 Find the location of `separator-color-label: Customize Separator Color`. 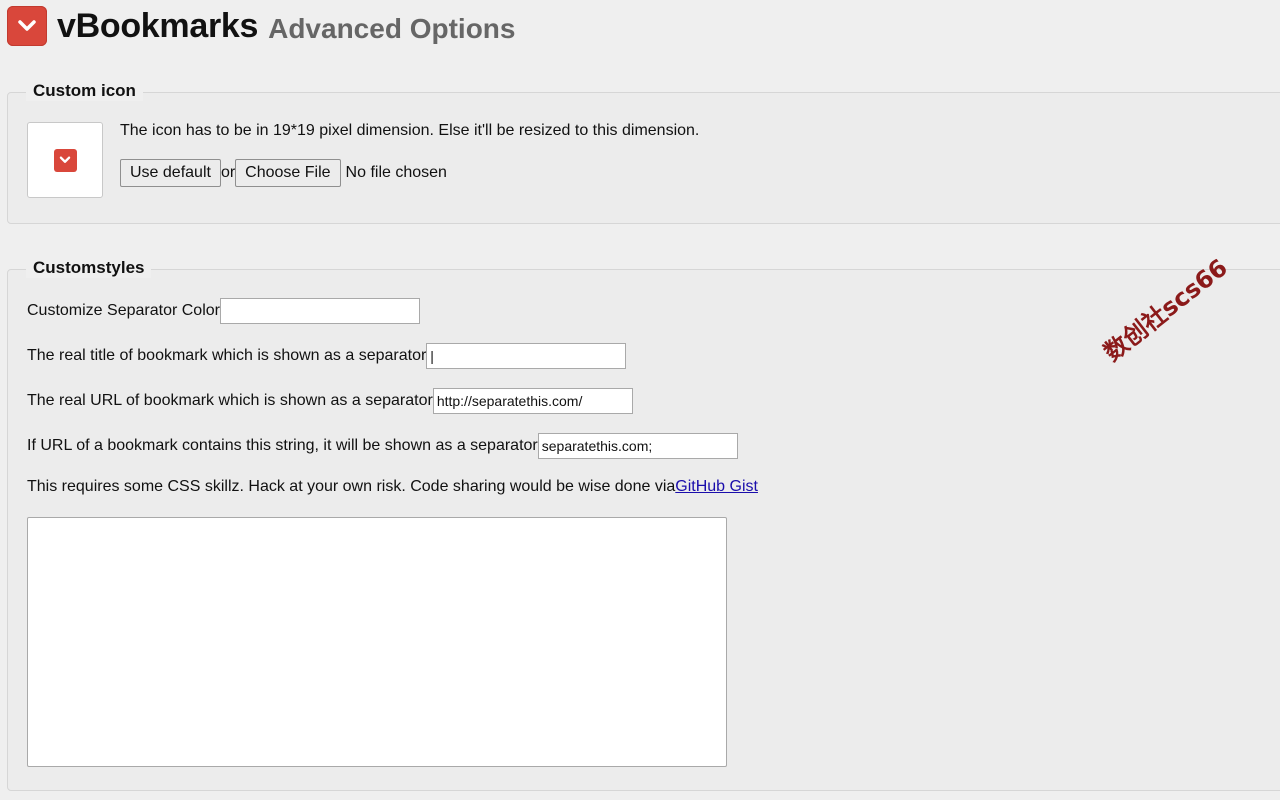

separator-color-label: Customize Separator Color is located at coordinates (123, 310).